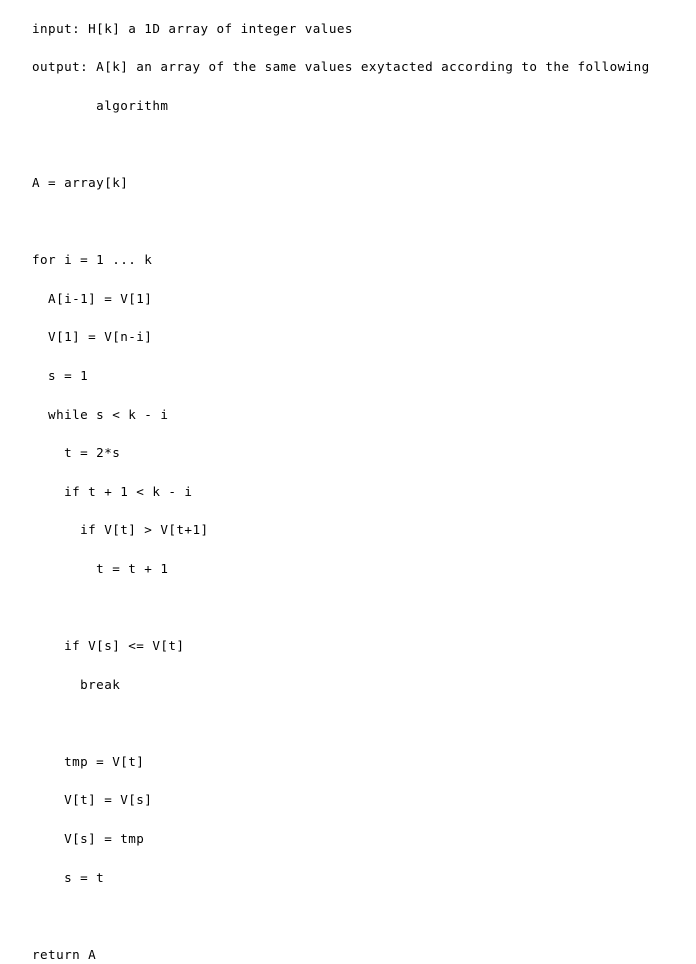  What do you see at coordinates (100, 414) in the screenshot?
I see `code-line: while s < k - i` at bounding box center [100, 414].